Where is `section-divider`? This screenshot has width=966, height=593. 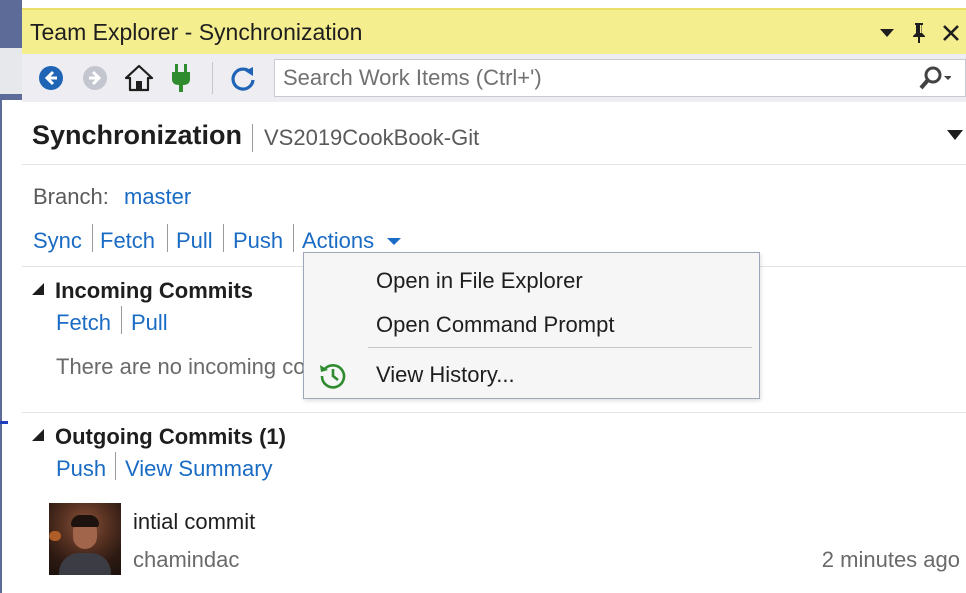 section-divider is located at coordinates (494, 412).